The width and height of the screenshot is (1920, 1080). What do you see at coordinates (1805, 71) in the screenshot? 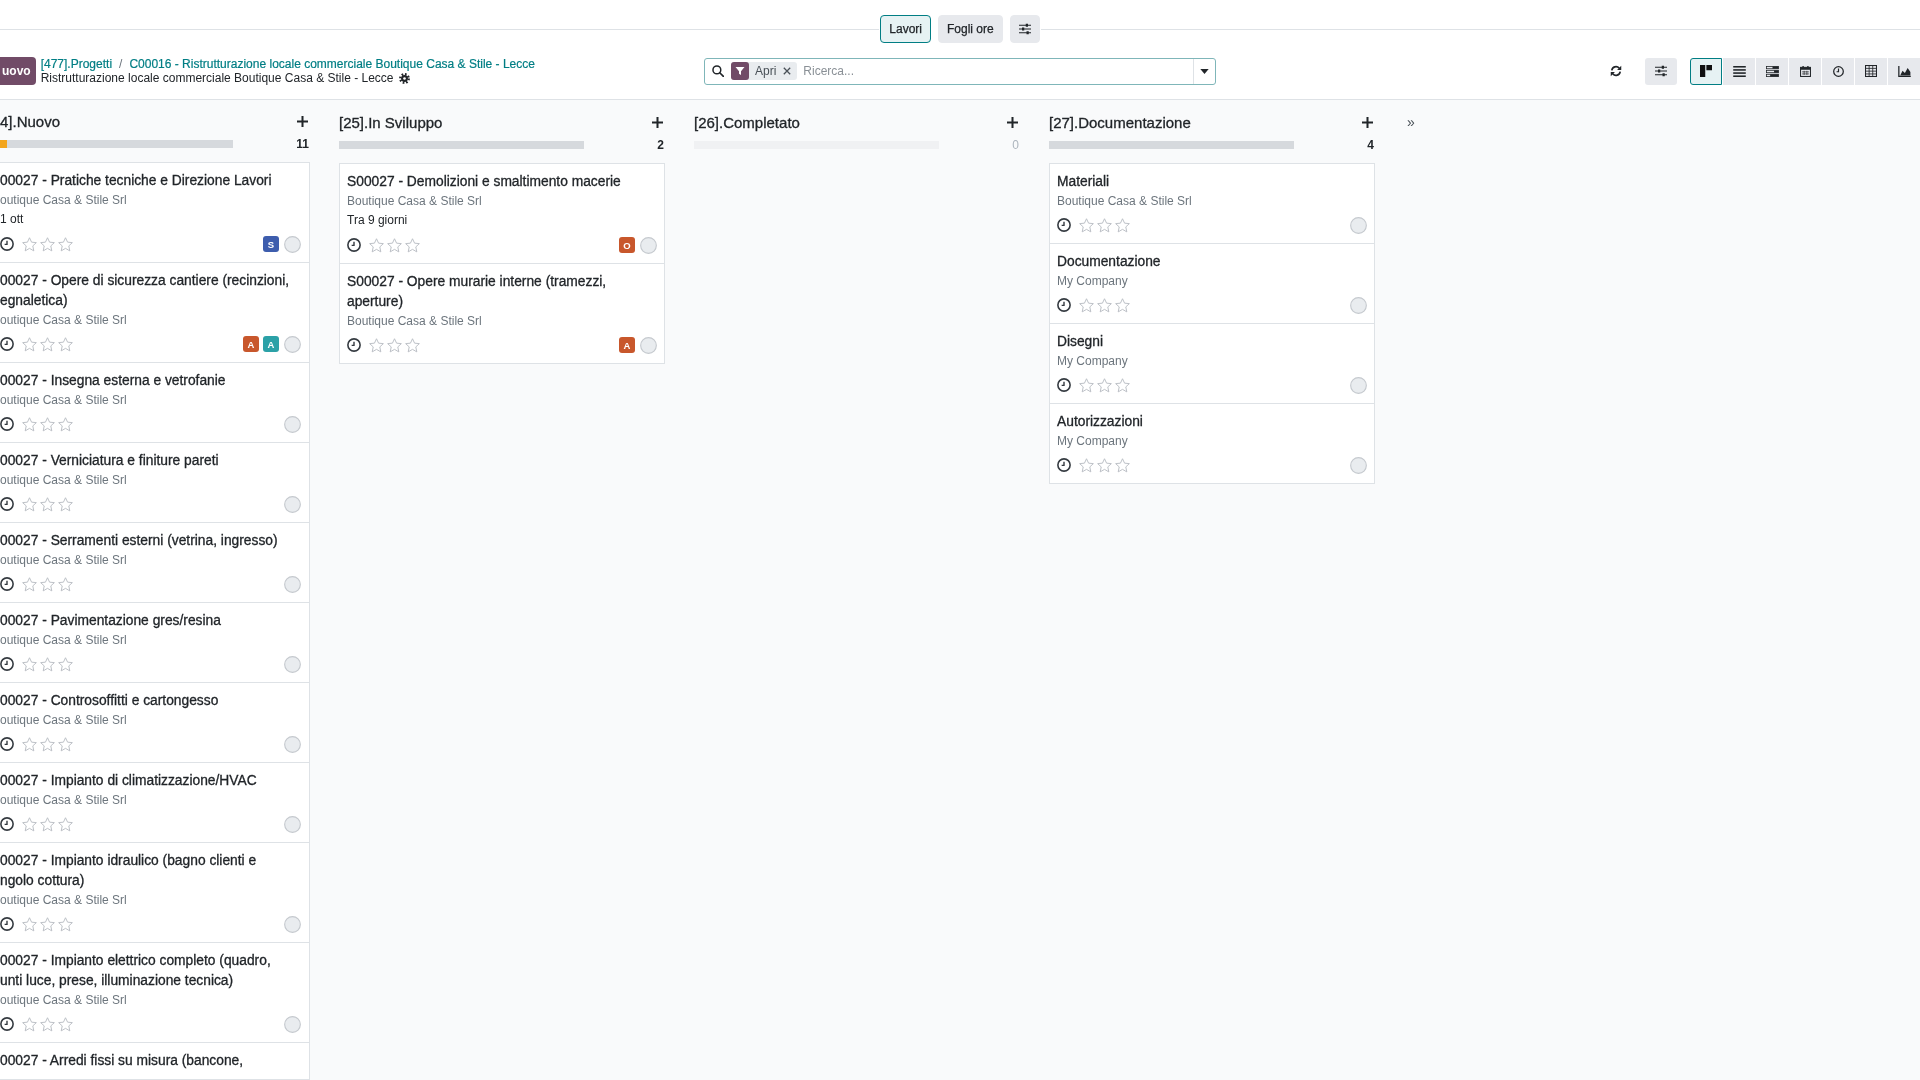
I see `calendar-view-button` at bounding box center [1805, 71].